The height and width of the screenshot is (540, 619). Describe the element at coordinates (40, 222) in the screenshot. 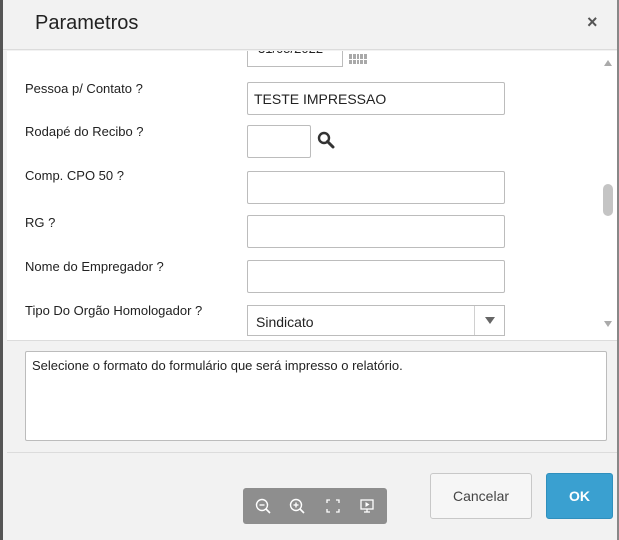

I see `rg-label: RG ?` at that location.